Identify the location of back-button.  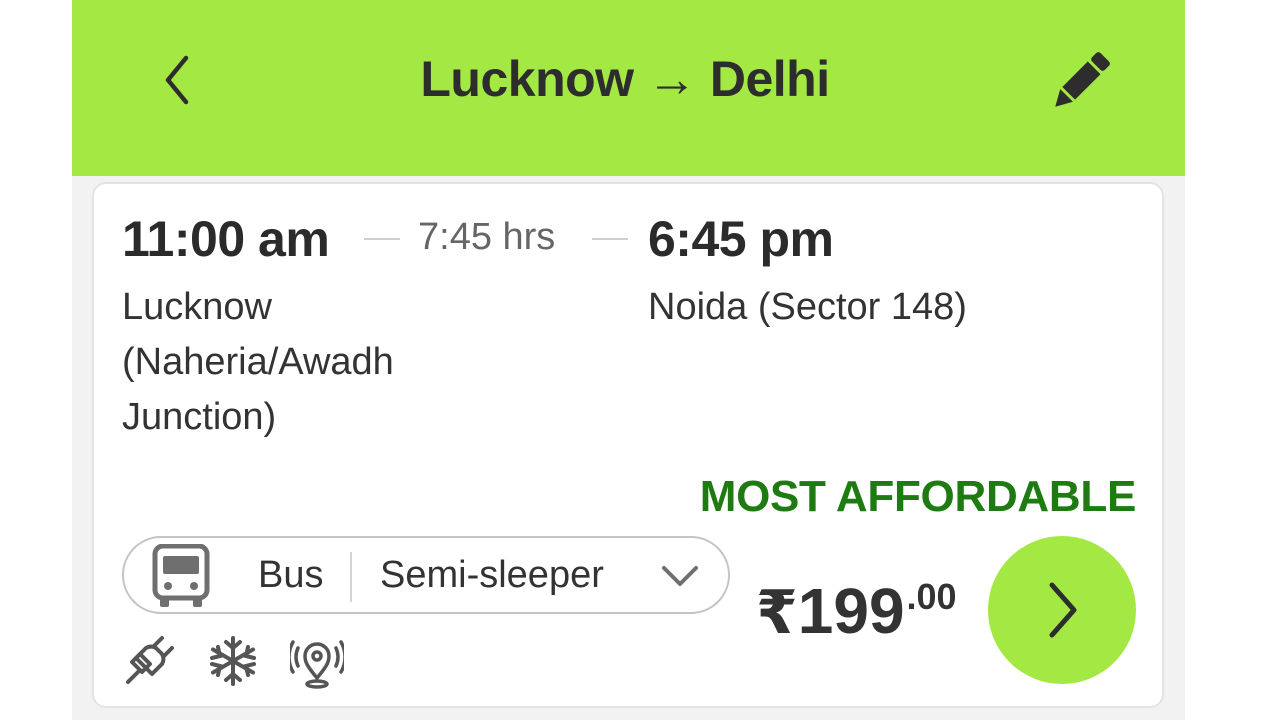
(178, 80).